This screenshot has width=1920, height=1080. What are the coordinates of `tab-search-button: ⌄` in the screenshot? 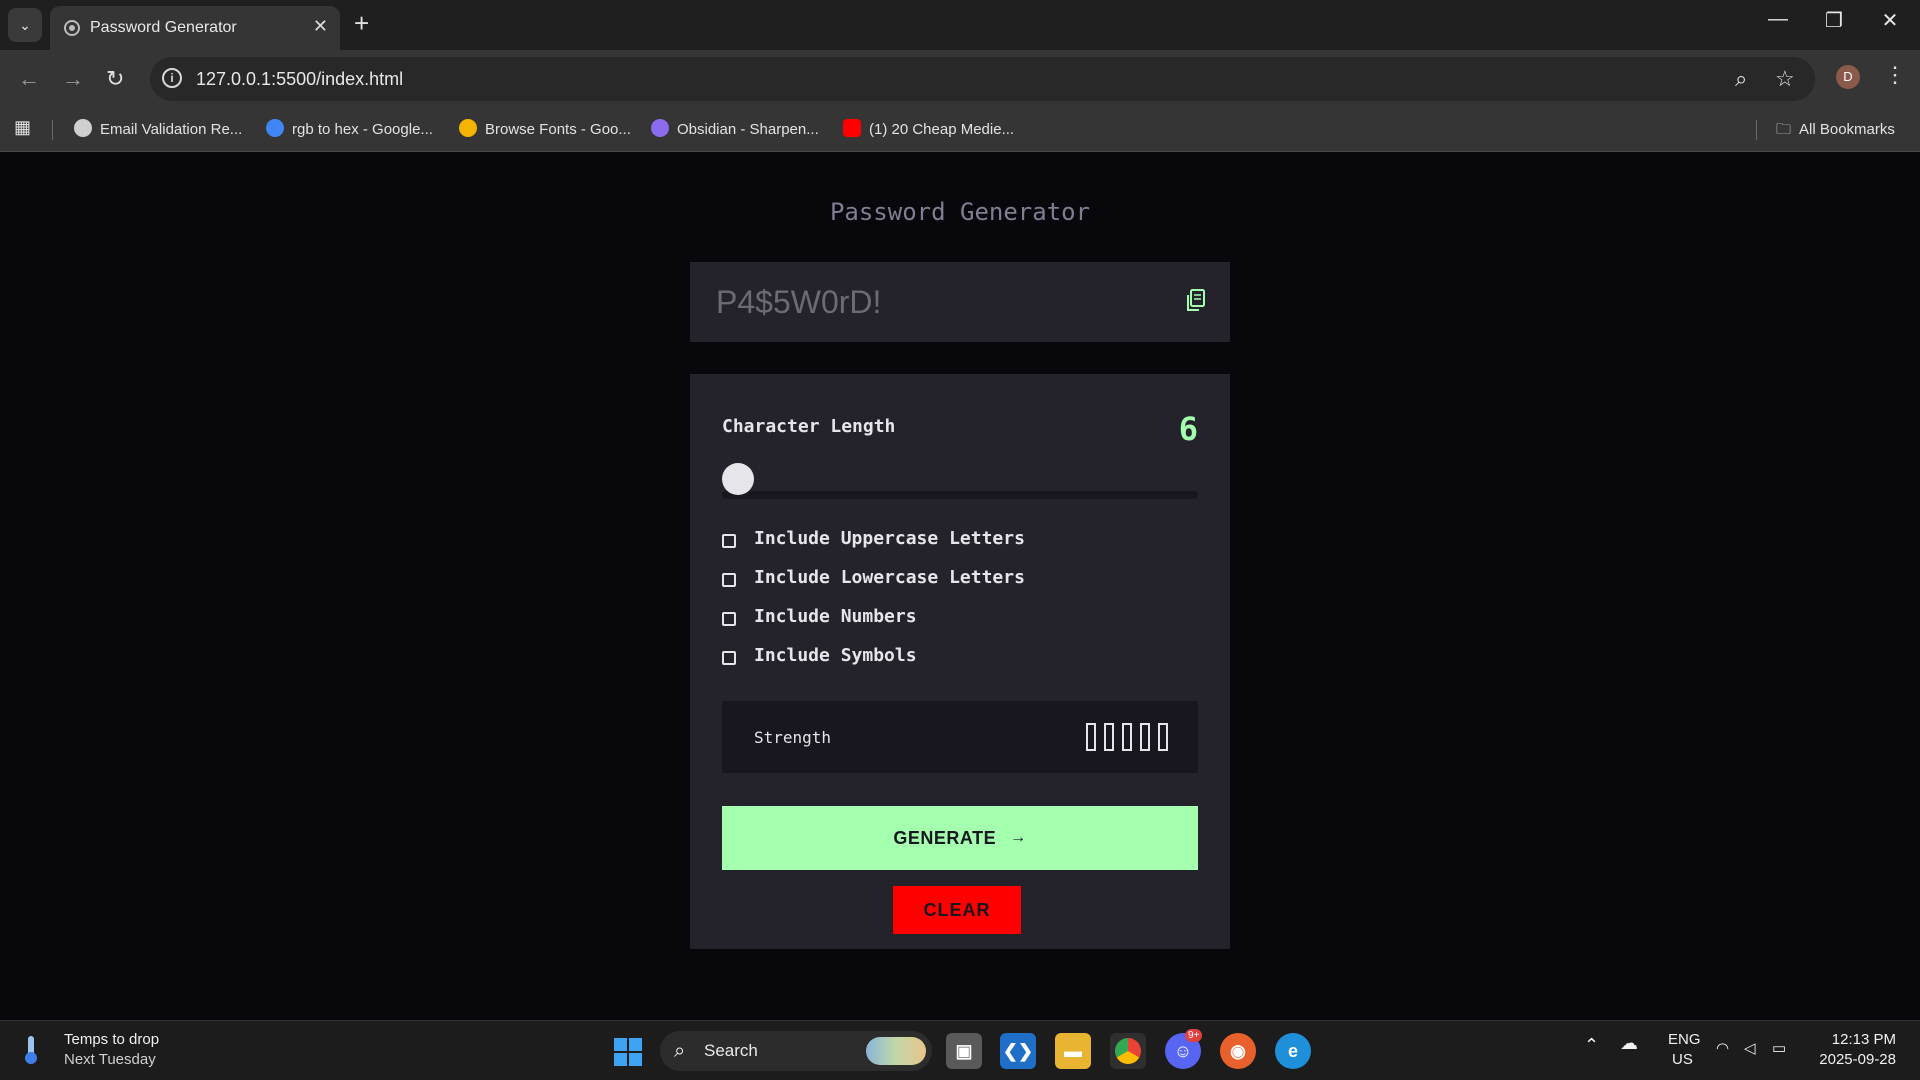 It's located at (25, 25).